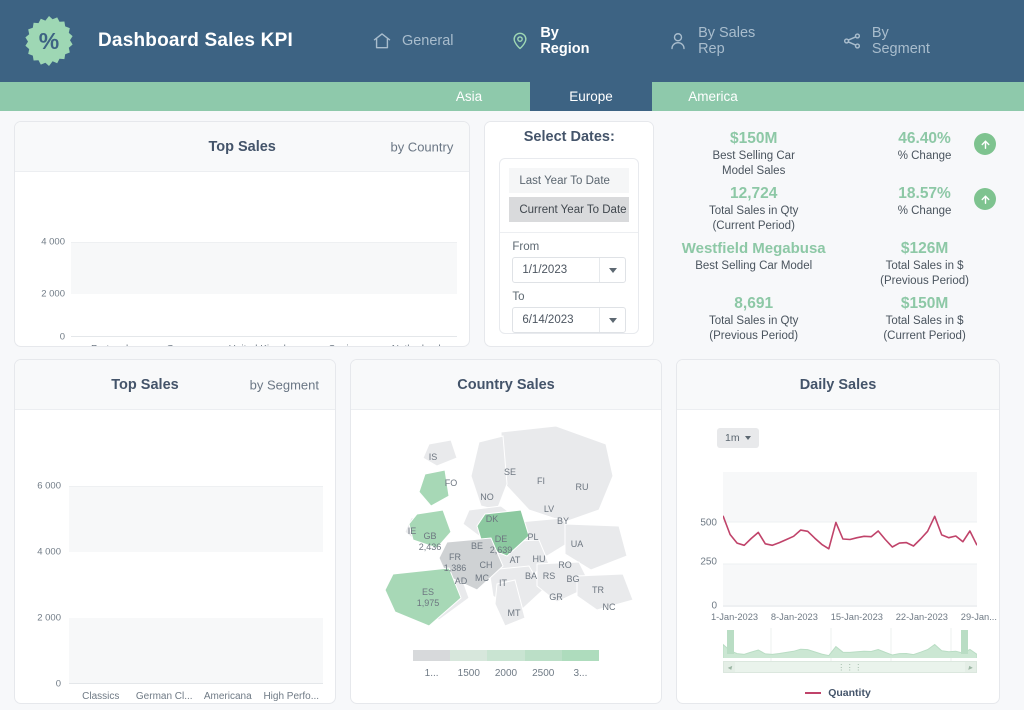  What do you see at coordinates (609, 607) in the screenshot?
I see `map-label-nc: NC` at bounding box center [609, 607].